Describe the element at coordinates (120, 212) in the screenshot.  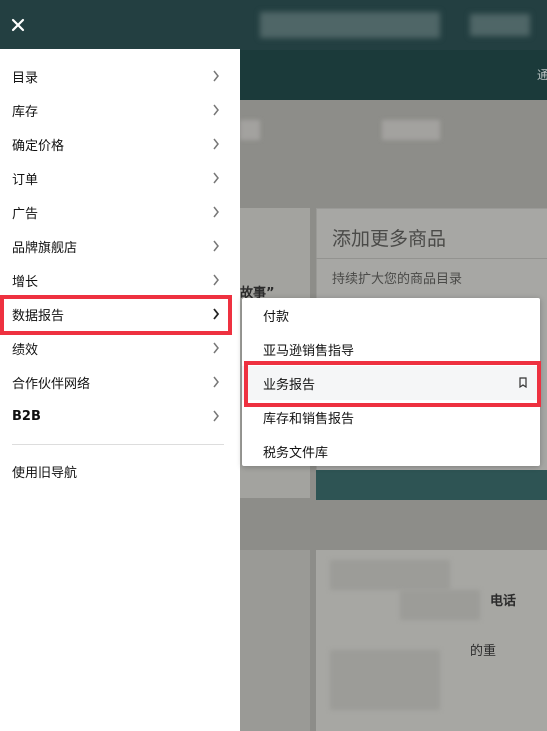
I see `nav-item-advertising: 广告` at that location.